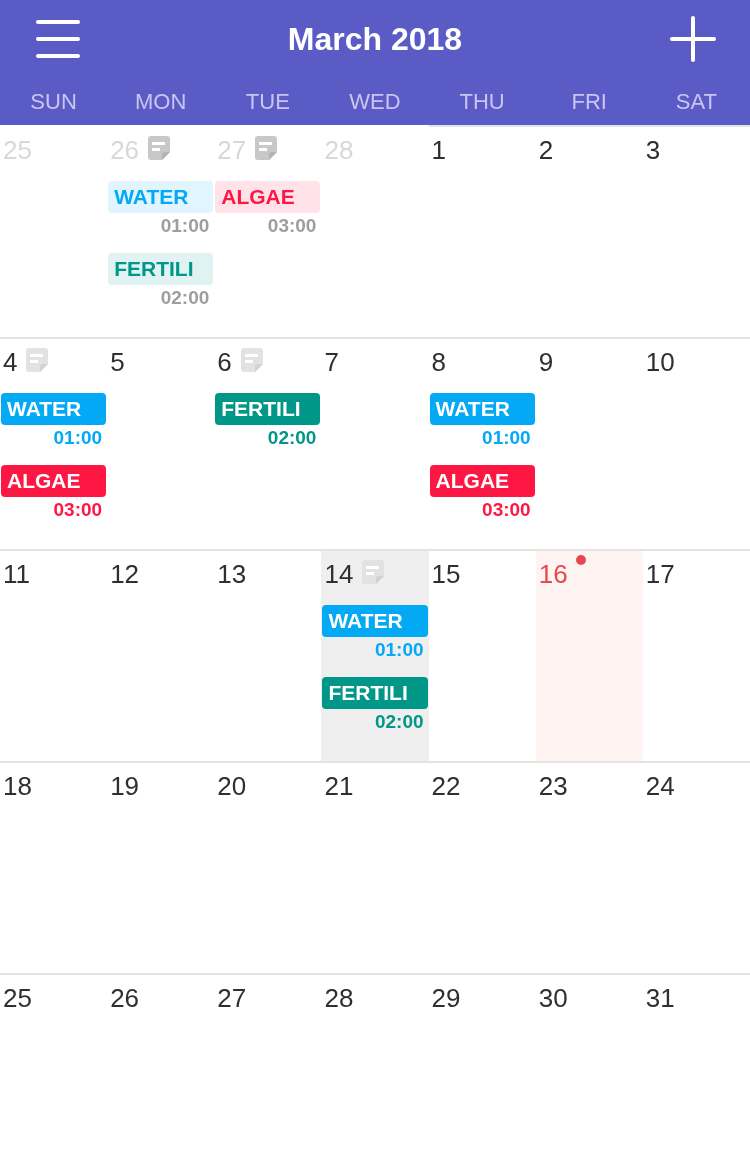 The height and width of the screenshot is (1175, 750). Describe the element at coordinates (660, 362) in the screenshot. I see `day-number: 10` at that location.